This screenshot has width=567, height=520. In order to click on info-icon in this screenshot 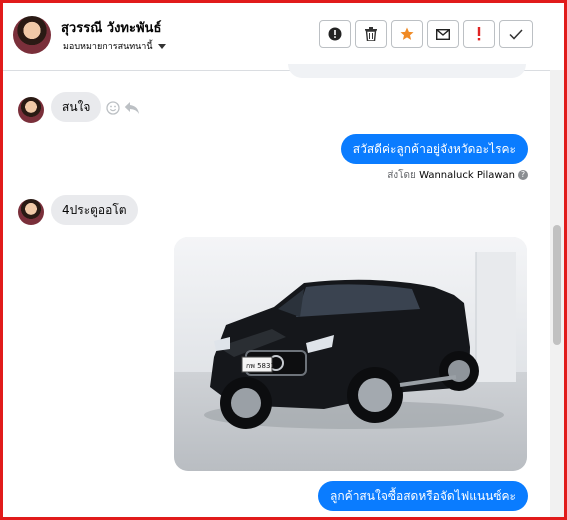, I will do `click(335, 34)`.